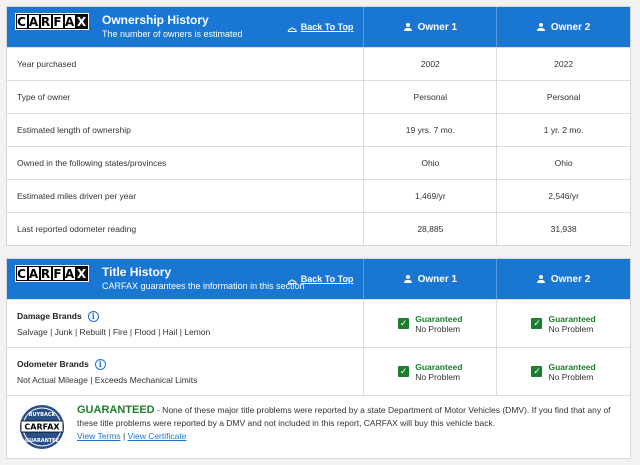  What do you see at coordinates (186, 97) in the screenshot?
I see `row-label: Type of owner` at bounding box center [186, 97].